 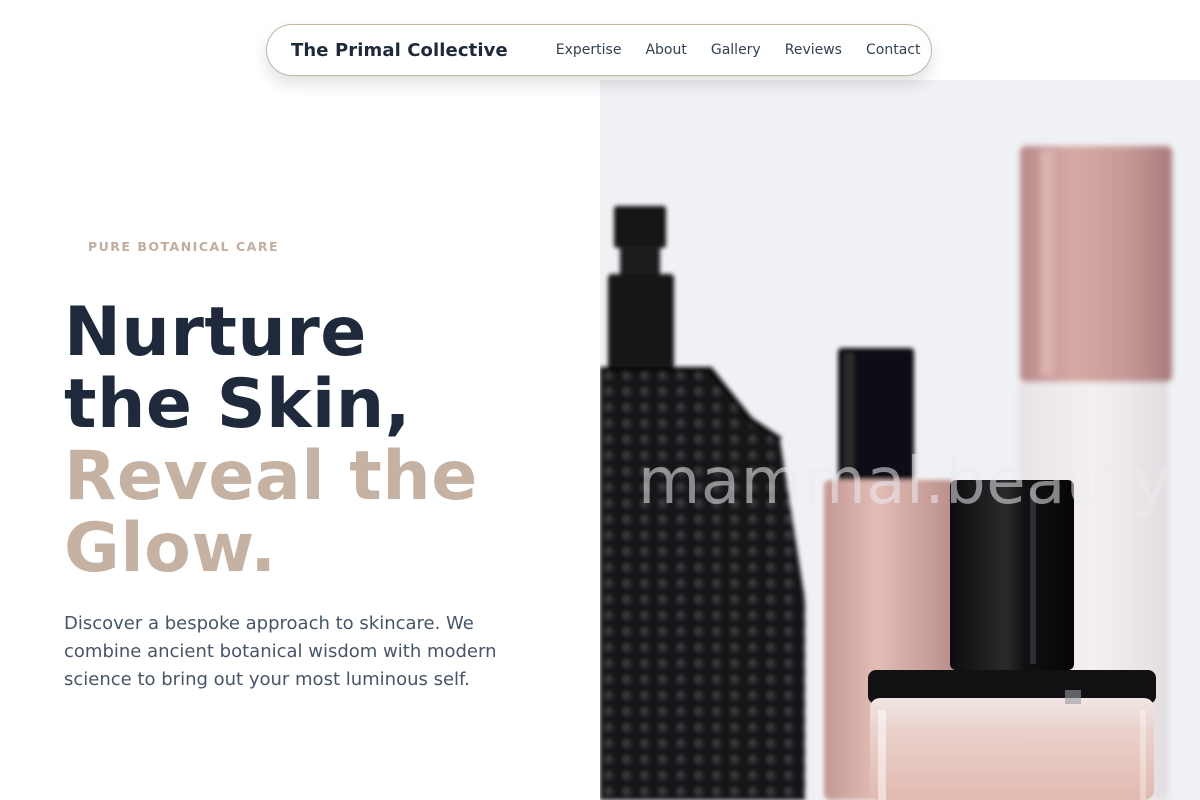 What do you see at coordinates (183, 246) in the screenshot?
I see `hero-eyebrow: PURE BOTANICAL CARE` at bounding box center [183, 246].